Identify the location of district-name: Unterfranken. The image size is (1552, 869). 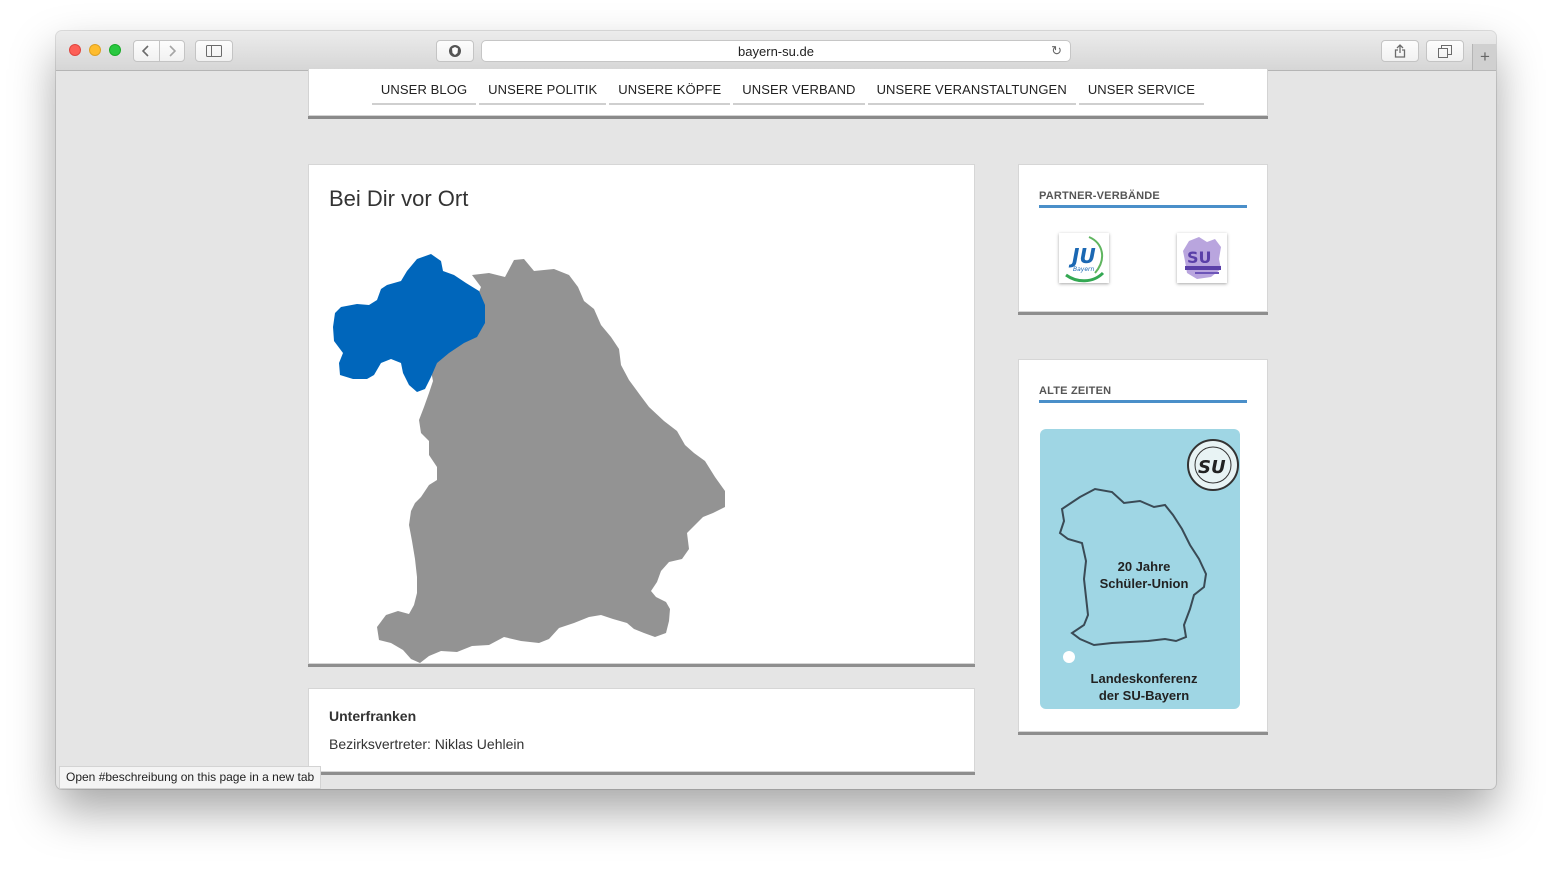
(373, 716).